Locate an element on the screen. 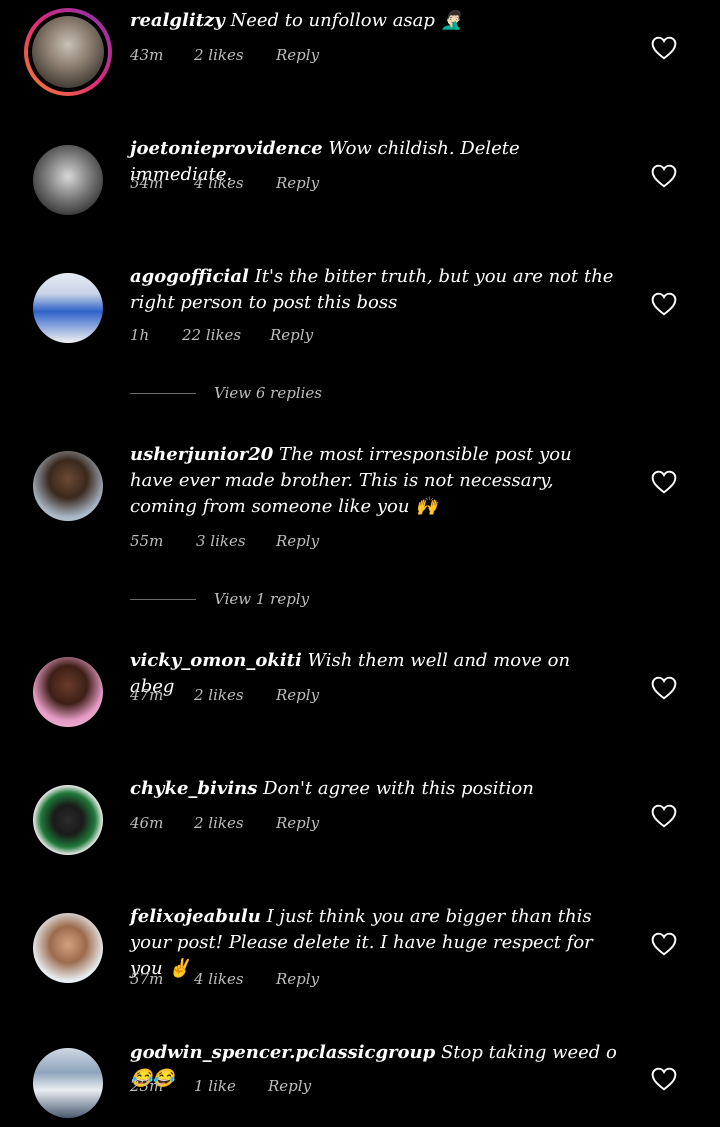 This screenshot has height=1127, width=720. comment-username: usherjunior20 is located at coordinates (201, 454).